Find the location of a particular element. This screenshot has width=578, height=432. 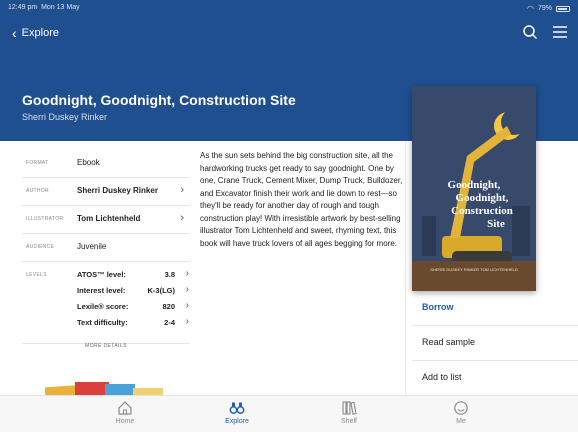

books-icon is located at coordinates (349, 408).